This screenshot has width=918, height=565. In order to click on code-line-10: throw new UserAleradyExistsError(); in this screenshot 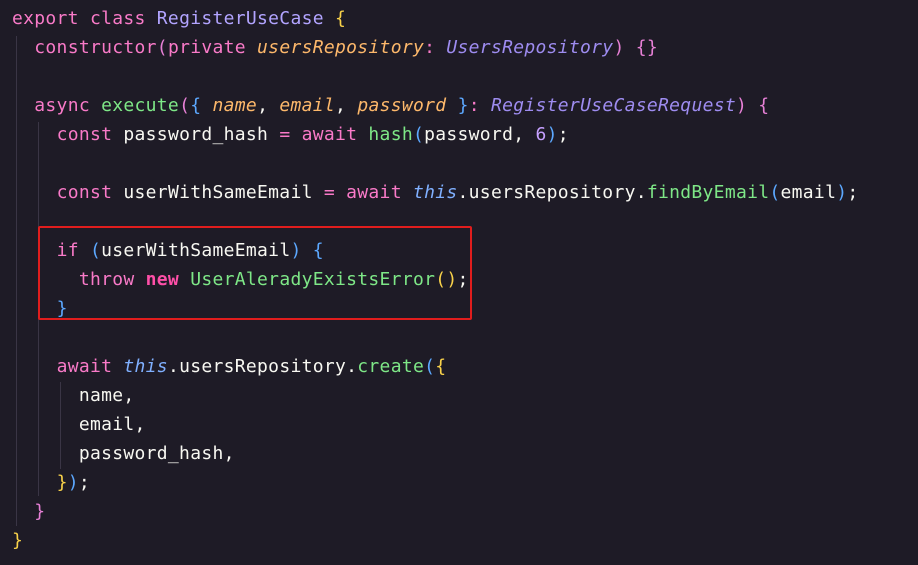, I will do `click(240, 279)`.